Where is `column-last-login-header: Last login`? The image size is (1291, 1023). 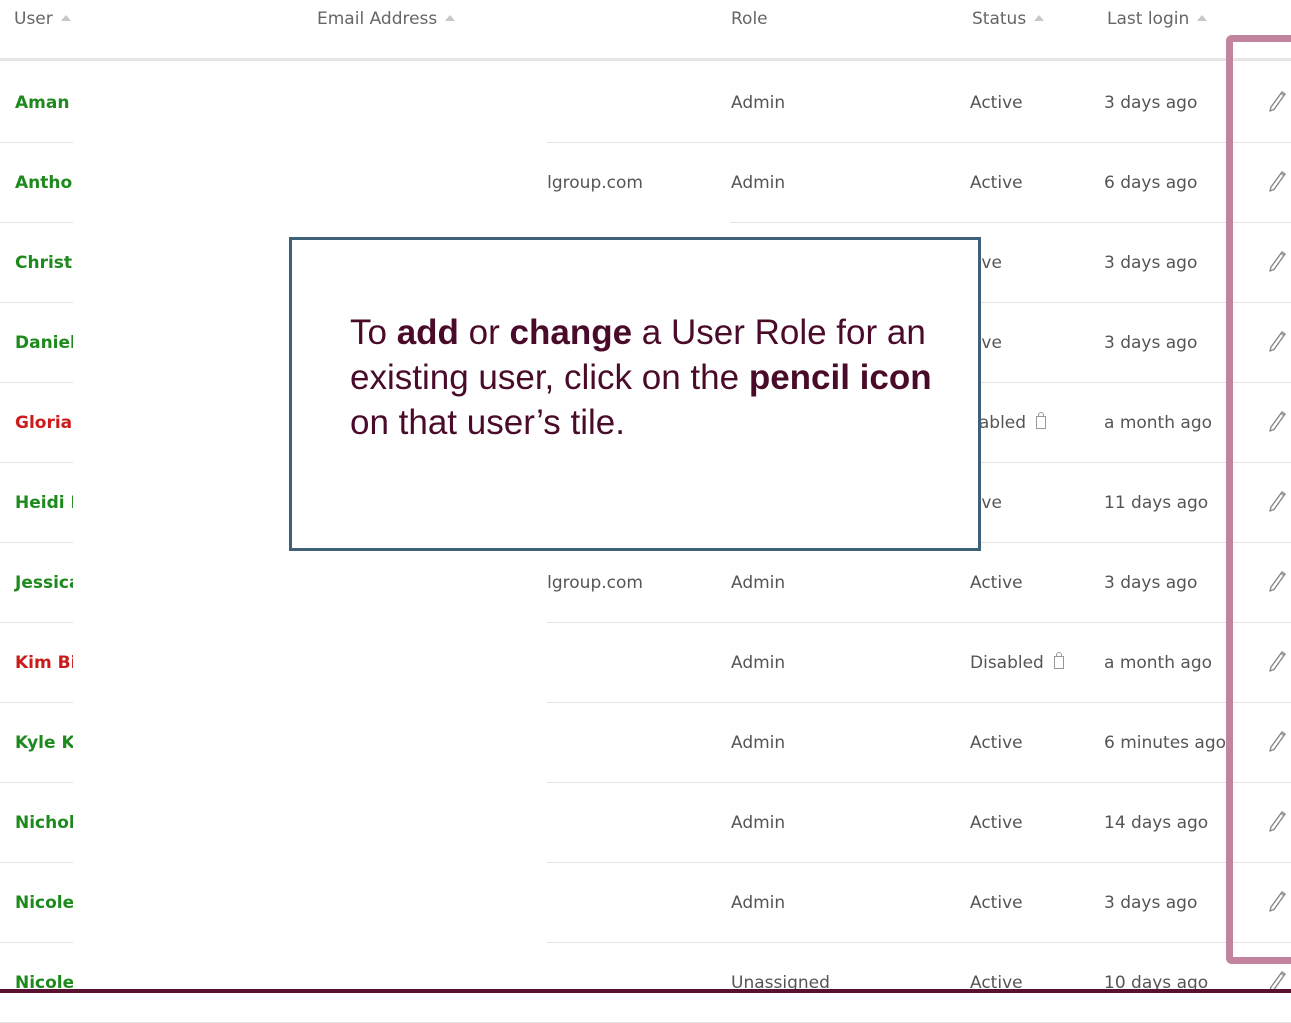 column-last-login-header: Last login is located at coordinates (1157, 19).